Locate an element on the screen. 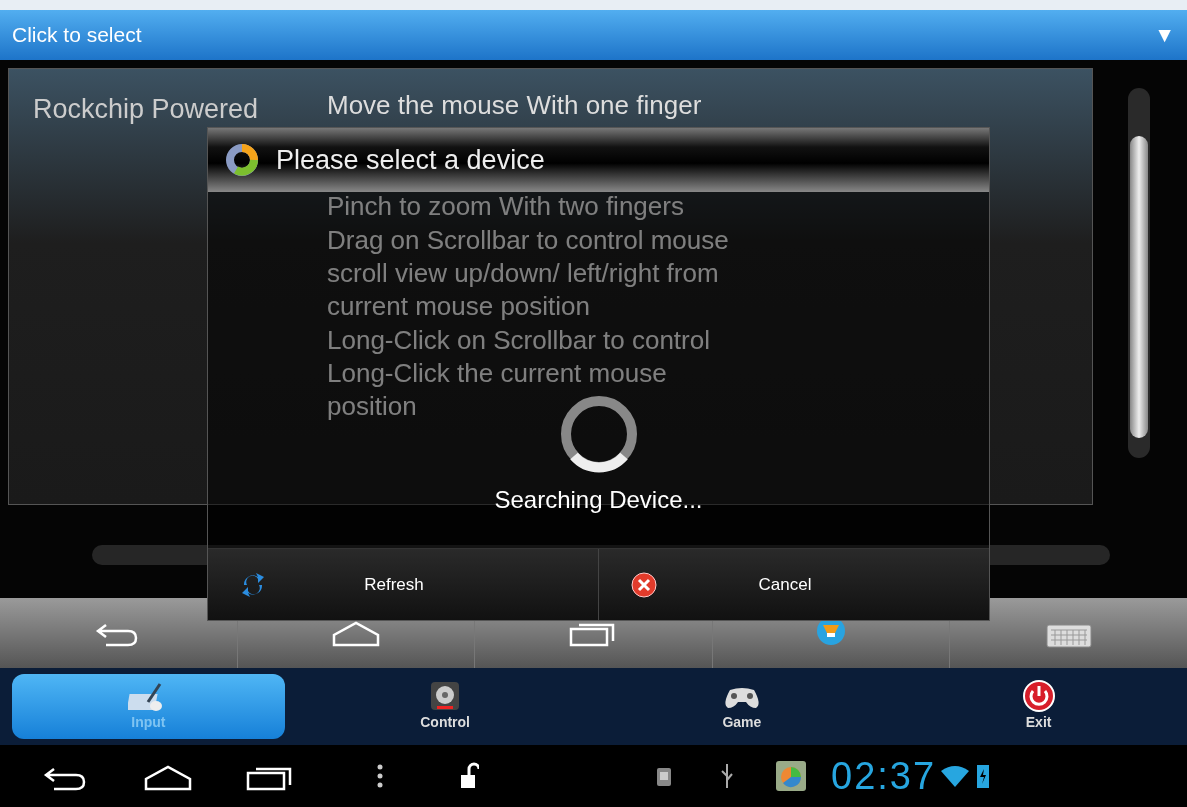  photo-app-icon is located at coordinates (791, 776).